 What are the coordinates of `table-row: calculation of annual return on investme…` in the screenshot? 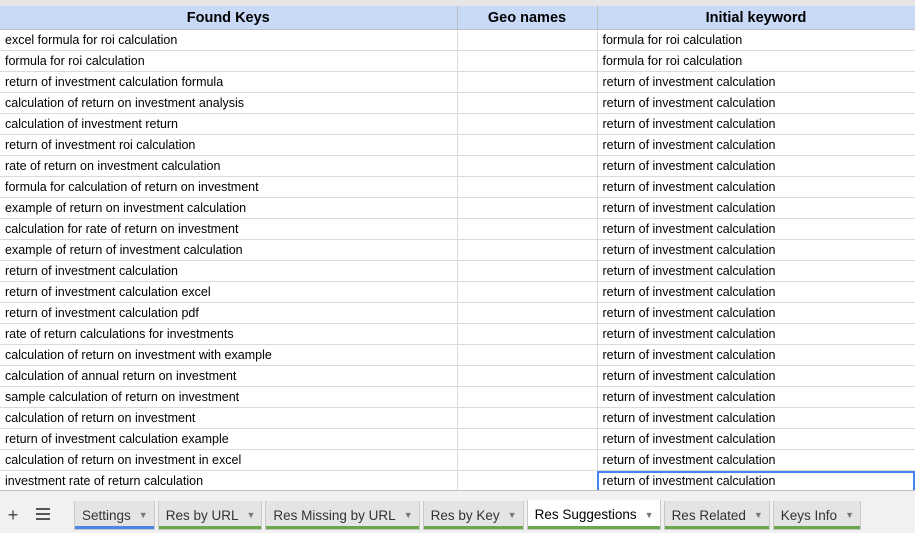 It's located at (457, 376).